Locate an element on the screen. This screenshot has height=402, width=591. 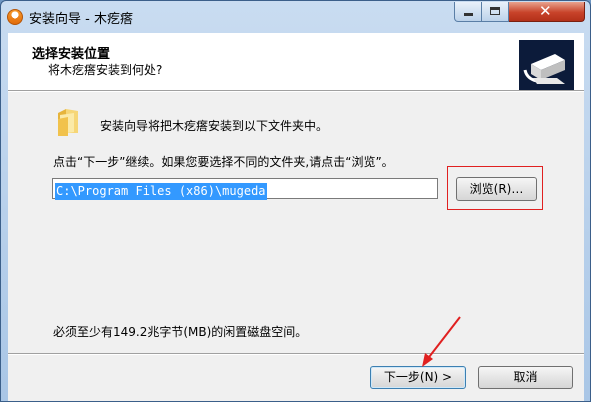
minimize-button is located at coordinates (468, 12).